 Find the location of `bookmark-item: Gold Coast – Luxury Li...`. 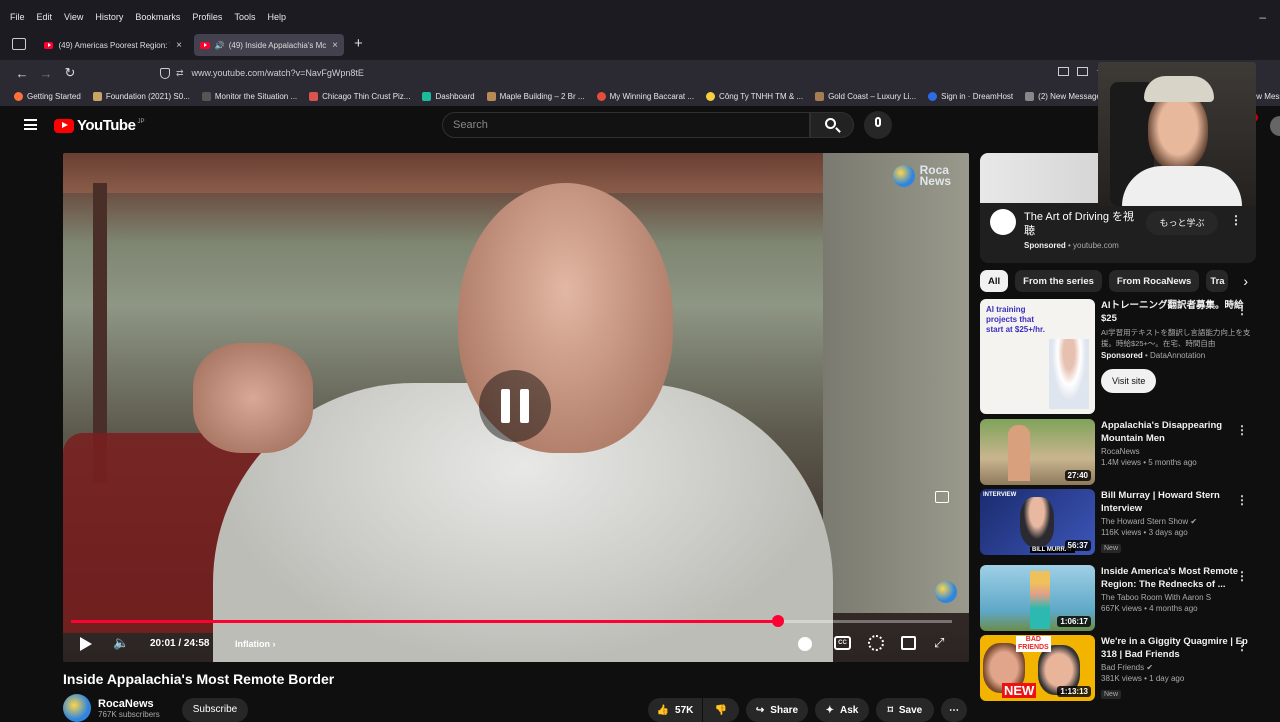

bookmark-item: Gold Coast – Luxury Li... is located at coordinates (865, 96).